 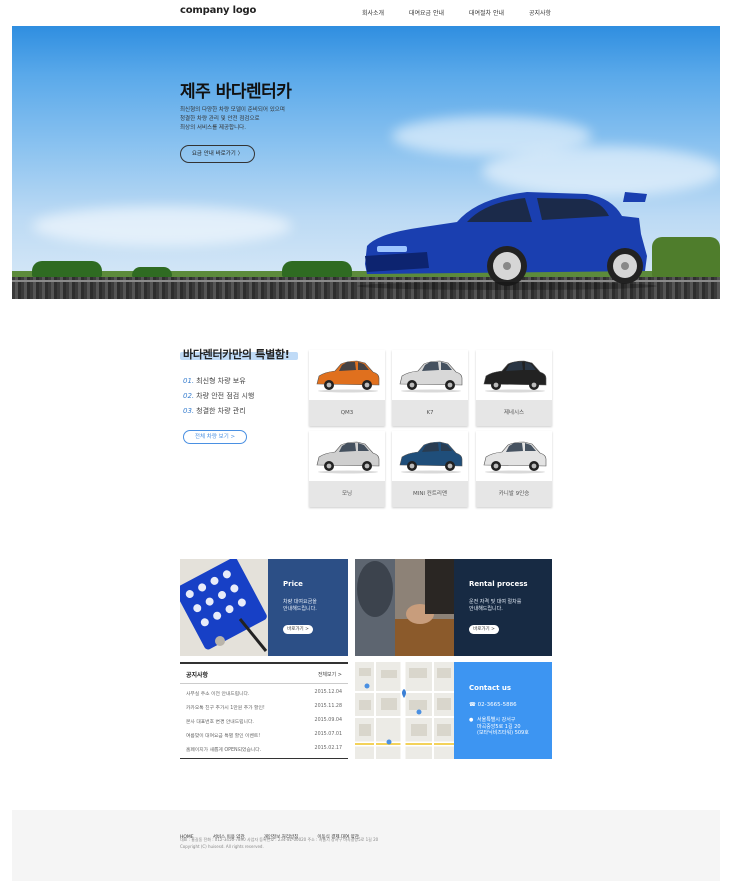 I want to click on notice-row-date: 2015.02.17, so click(x=328, y=748).